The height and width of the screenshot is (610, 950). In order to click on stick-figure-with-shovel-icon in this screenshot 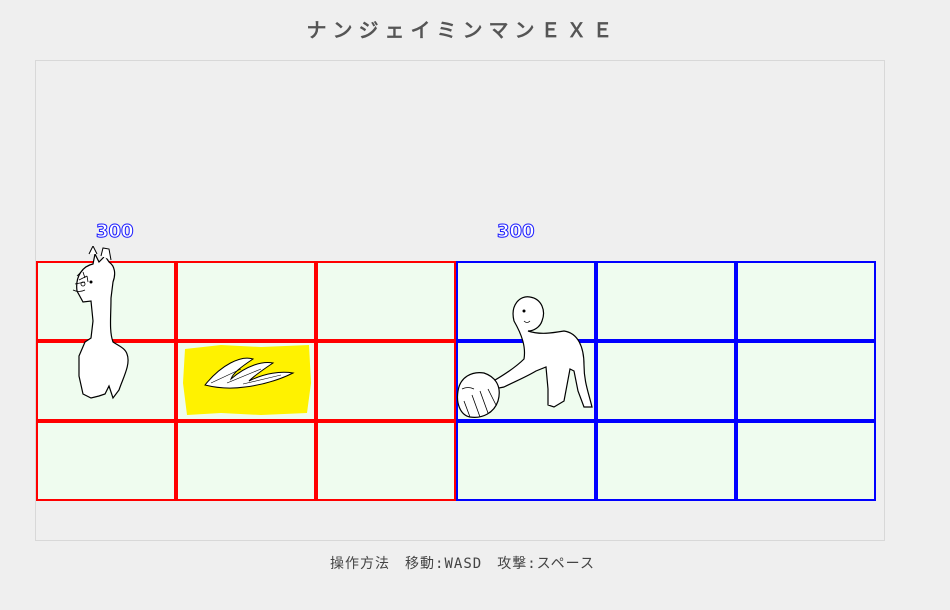, I will do `click(524, 357)`.